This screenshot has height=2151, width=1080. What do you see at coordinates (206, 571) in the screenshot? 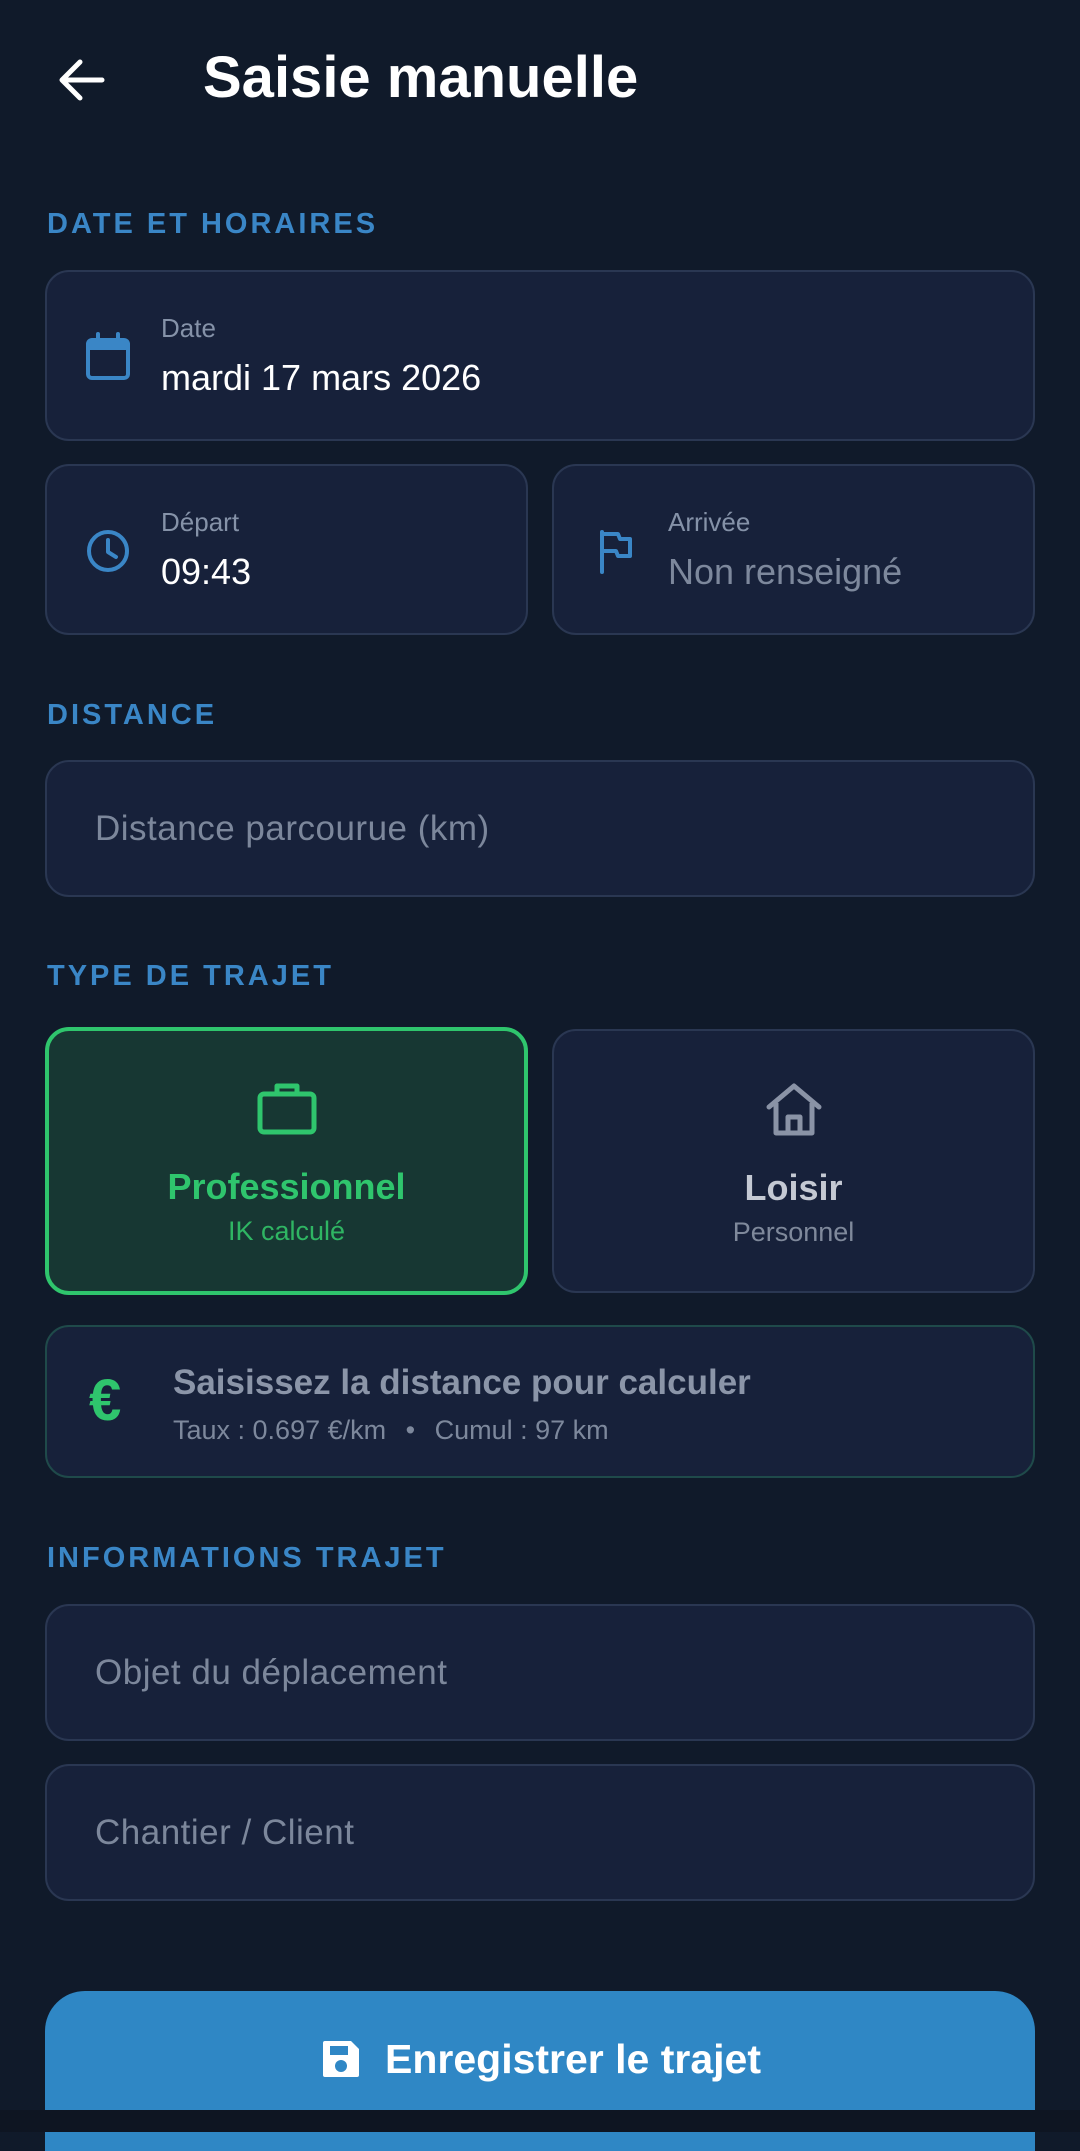
I see `departure-value: 09:43` at bounding box center [206, 571].